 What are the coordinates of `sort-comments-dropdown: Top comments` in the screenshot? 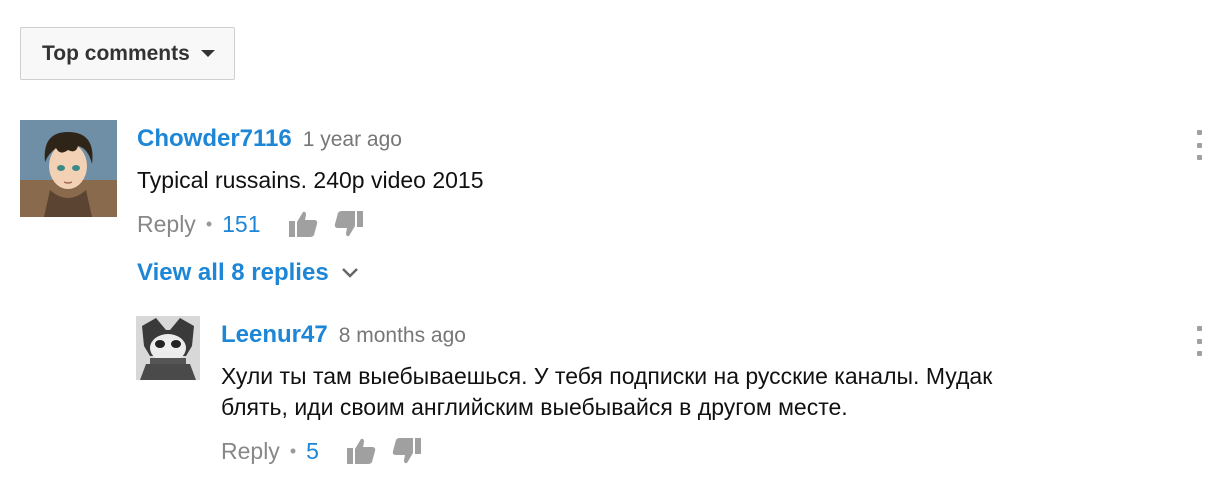 It's located at (127, 53).